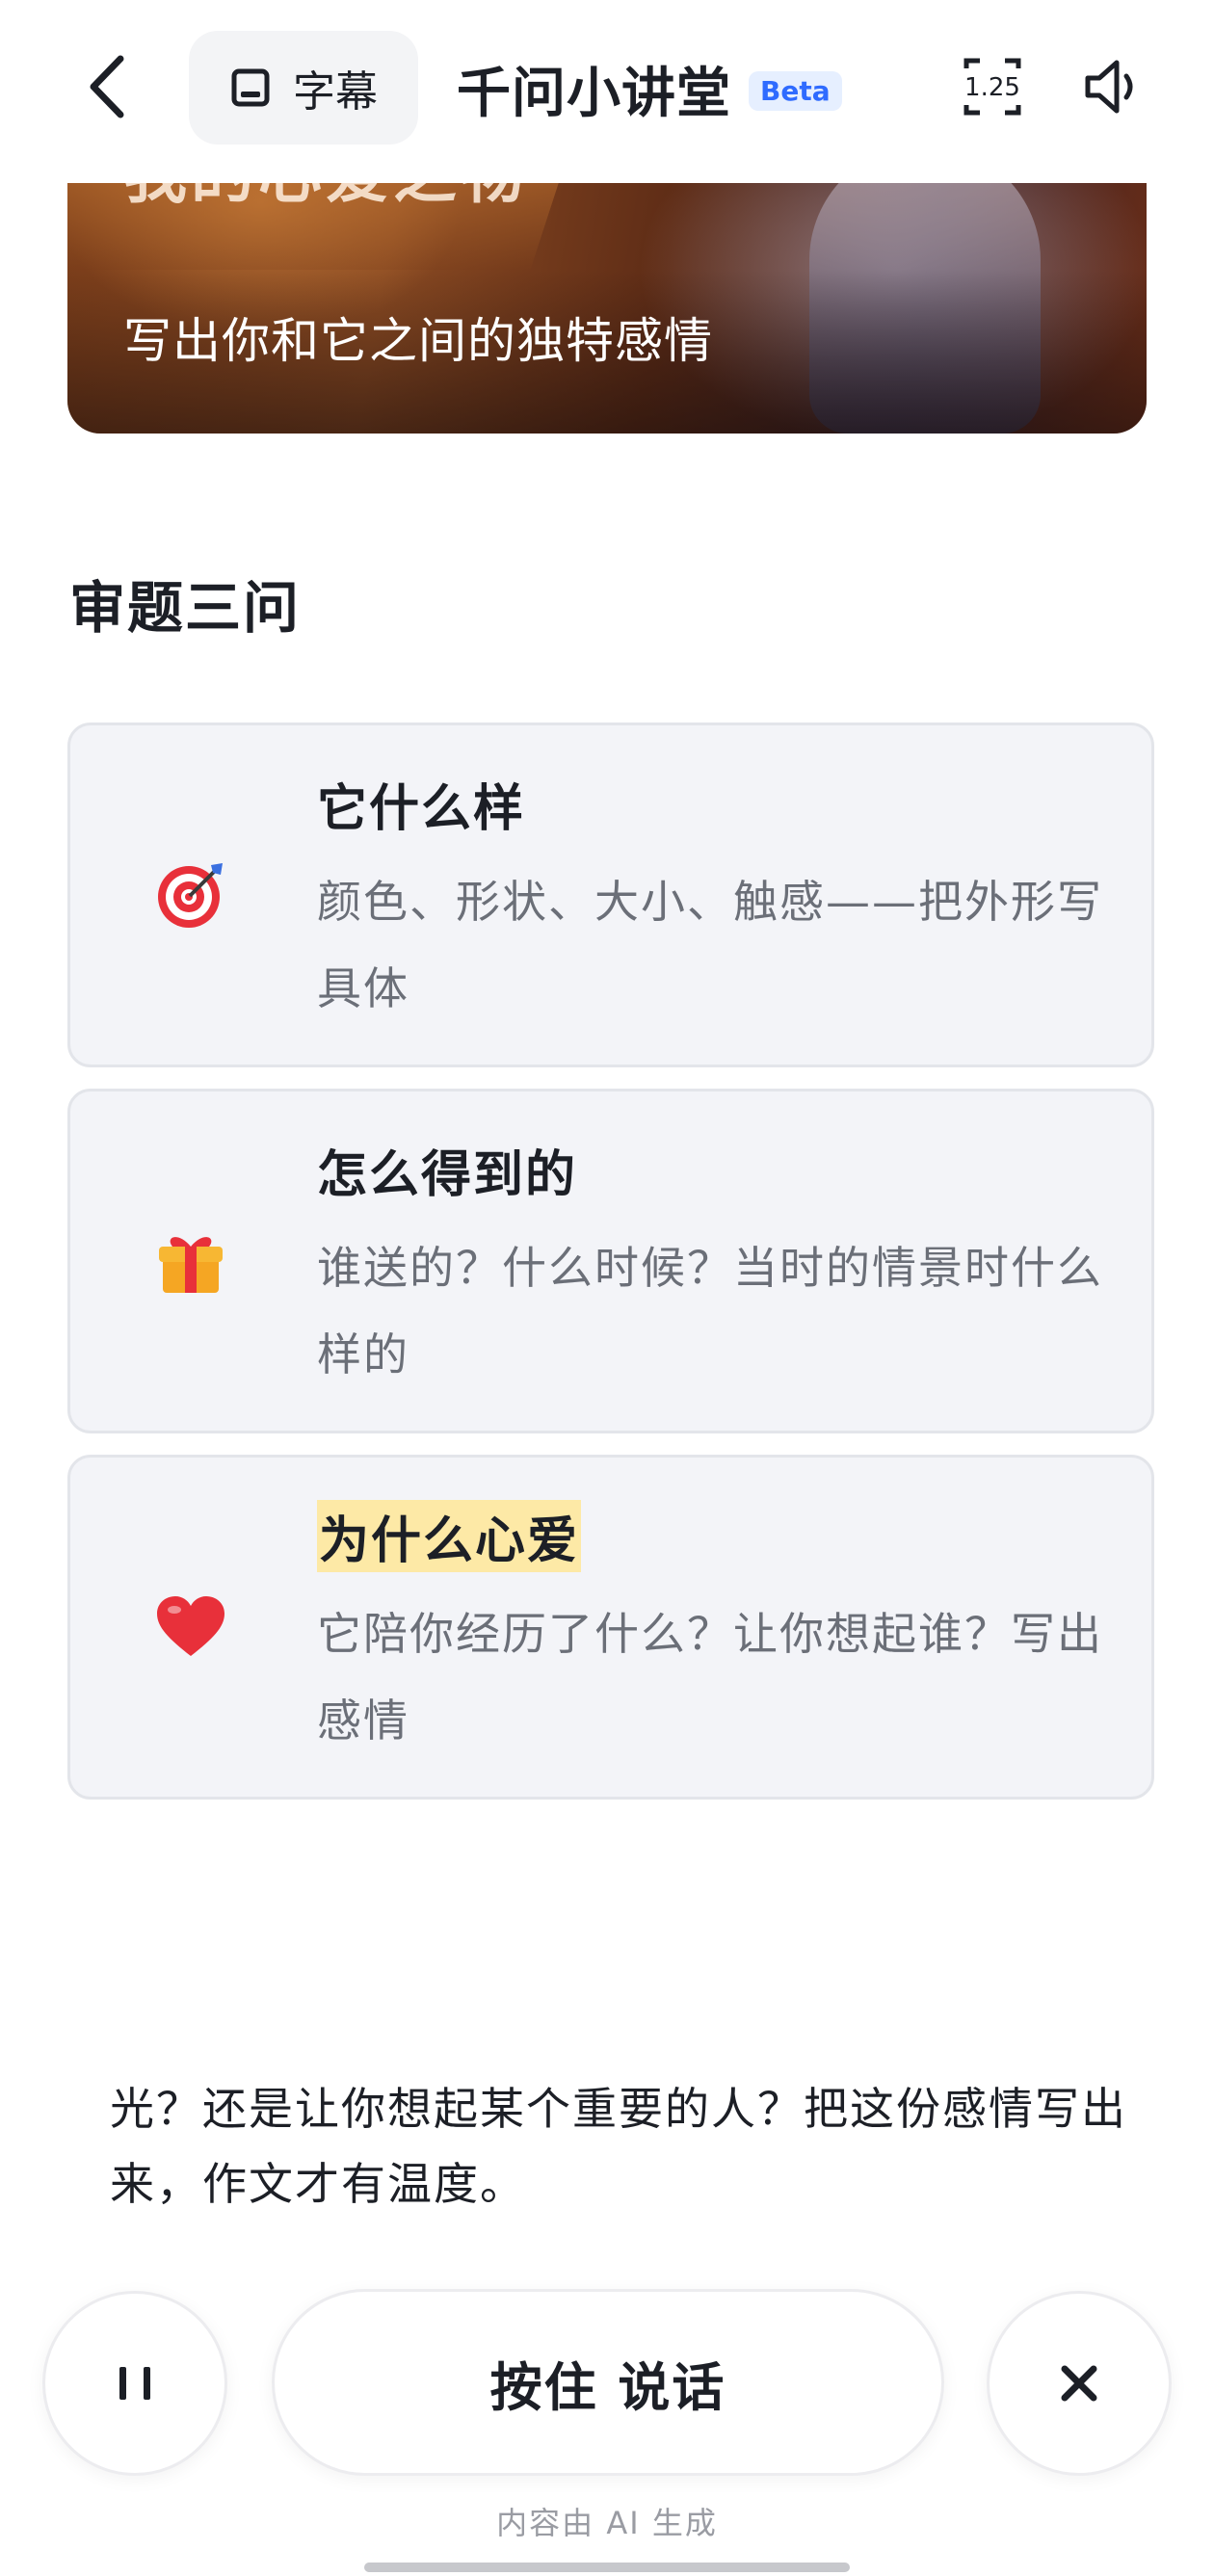  I want to click on card-title: 怎么得到的, so click(447, 1175).